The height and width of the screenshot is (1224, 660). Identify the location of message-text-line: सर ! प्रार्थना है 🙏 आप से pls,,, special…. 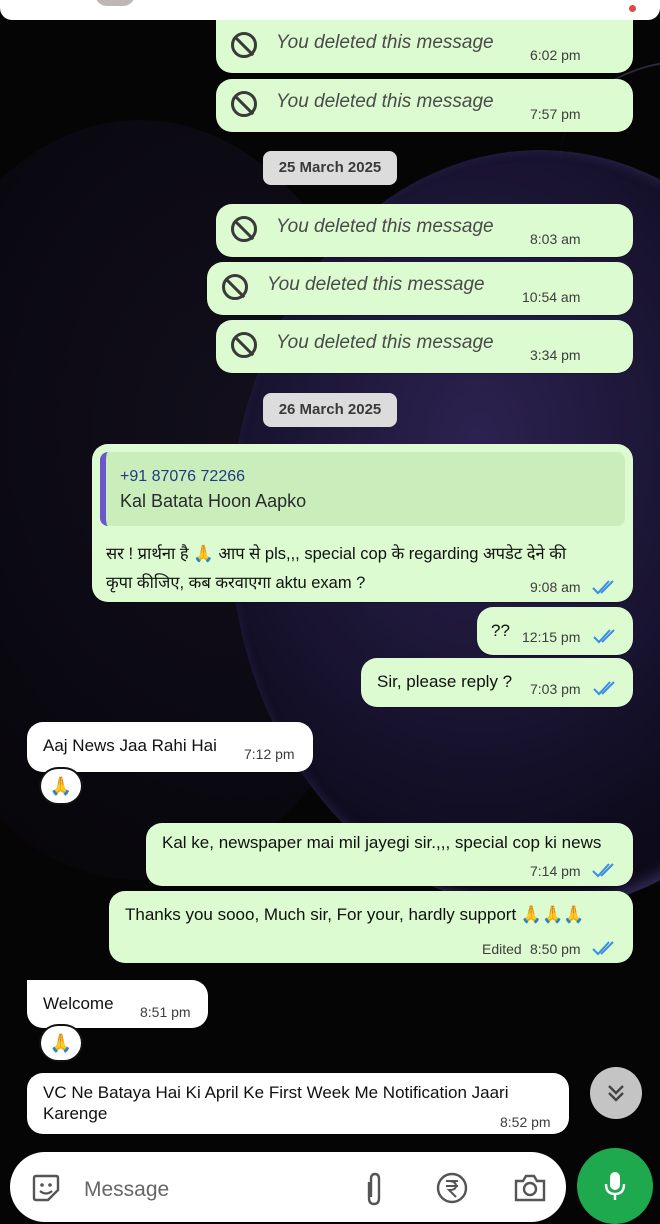
(336, 554).